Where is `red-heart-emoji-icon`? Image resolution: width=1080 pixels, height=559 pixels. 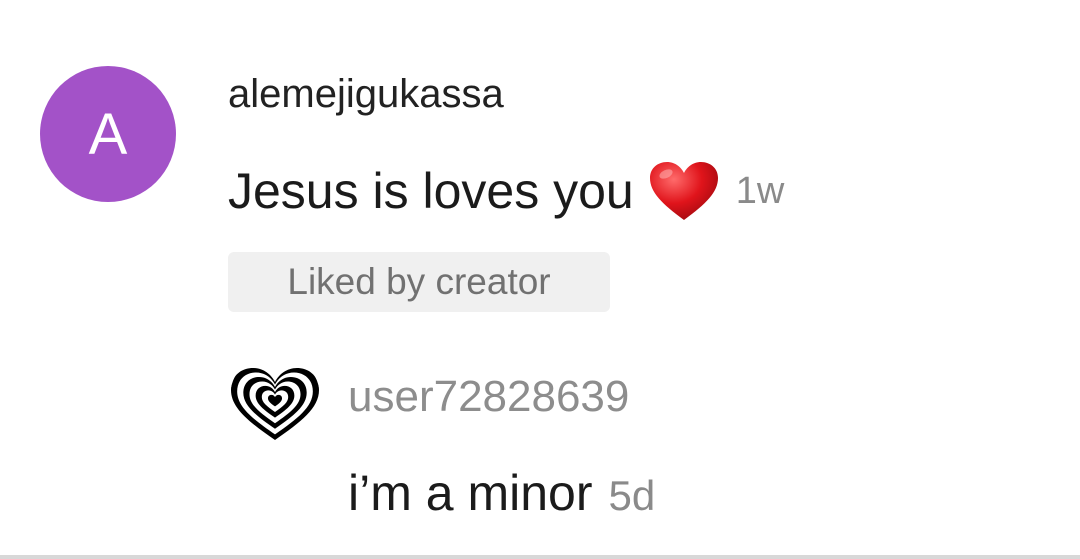
red-heart-emoji-icon is located at coordinates (683, 191).